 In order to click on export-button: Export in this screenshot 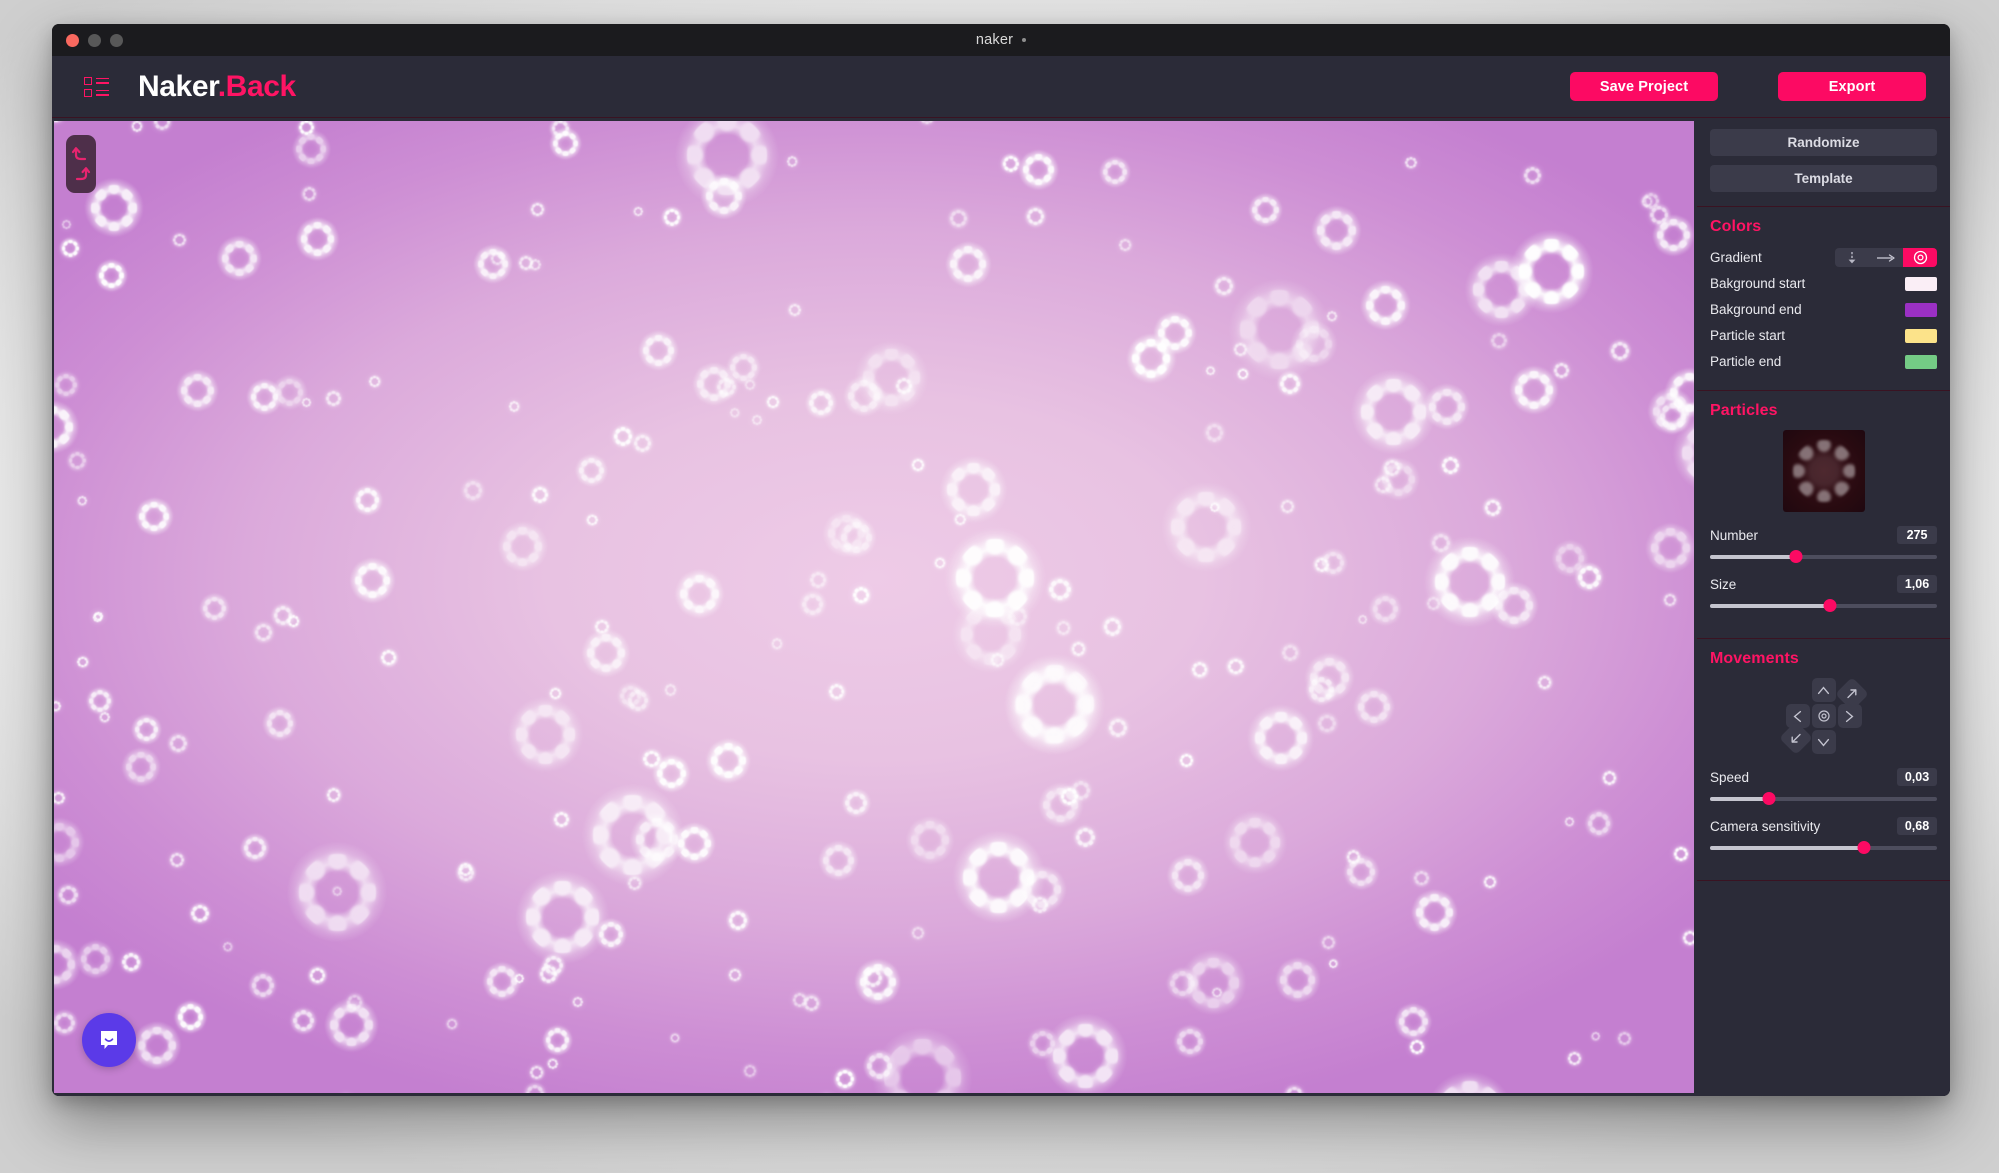, I will do `click(1852, 86)`.